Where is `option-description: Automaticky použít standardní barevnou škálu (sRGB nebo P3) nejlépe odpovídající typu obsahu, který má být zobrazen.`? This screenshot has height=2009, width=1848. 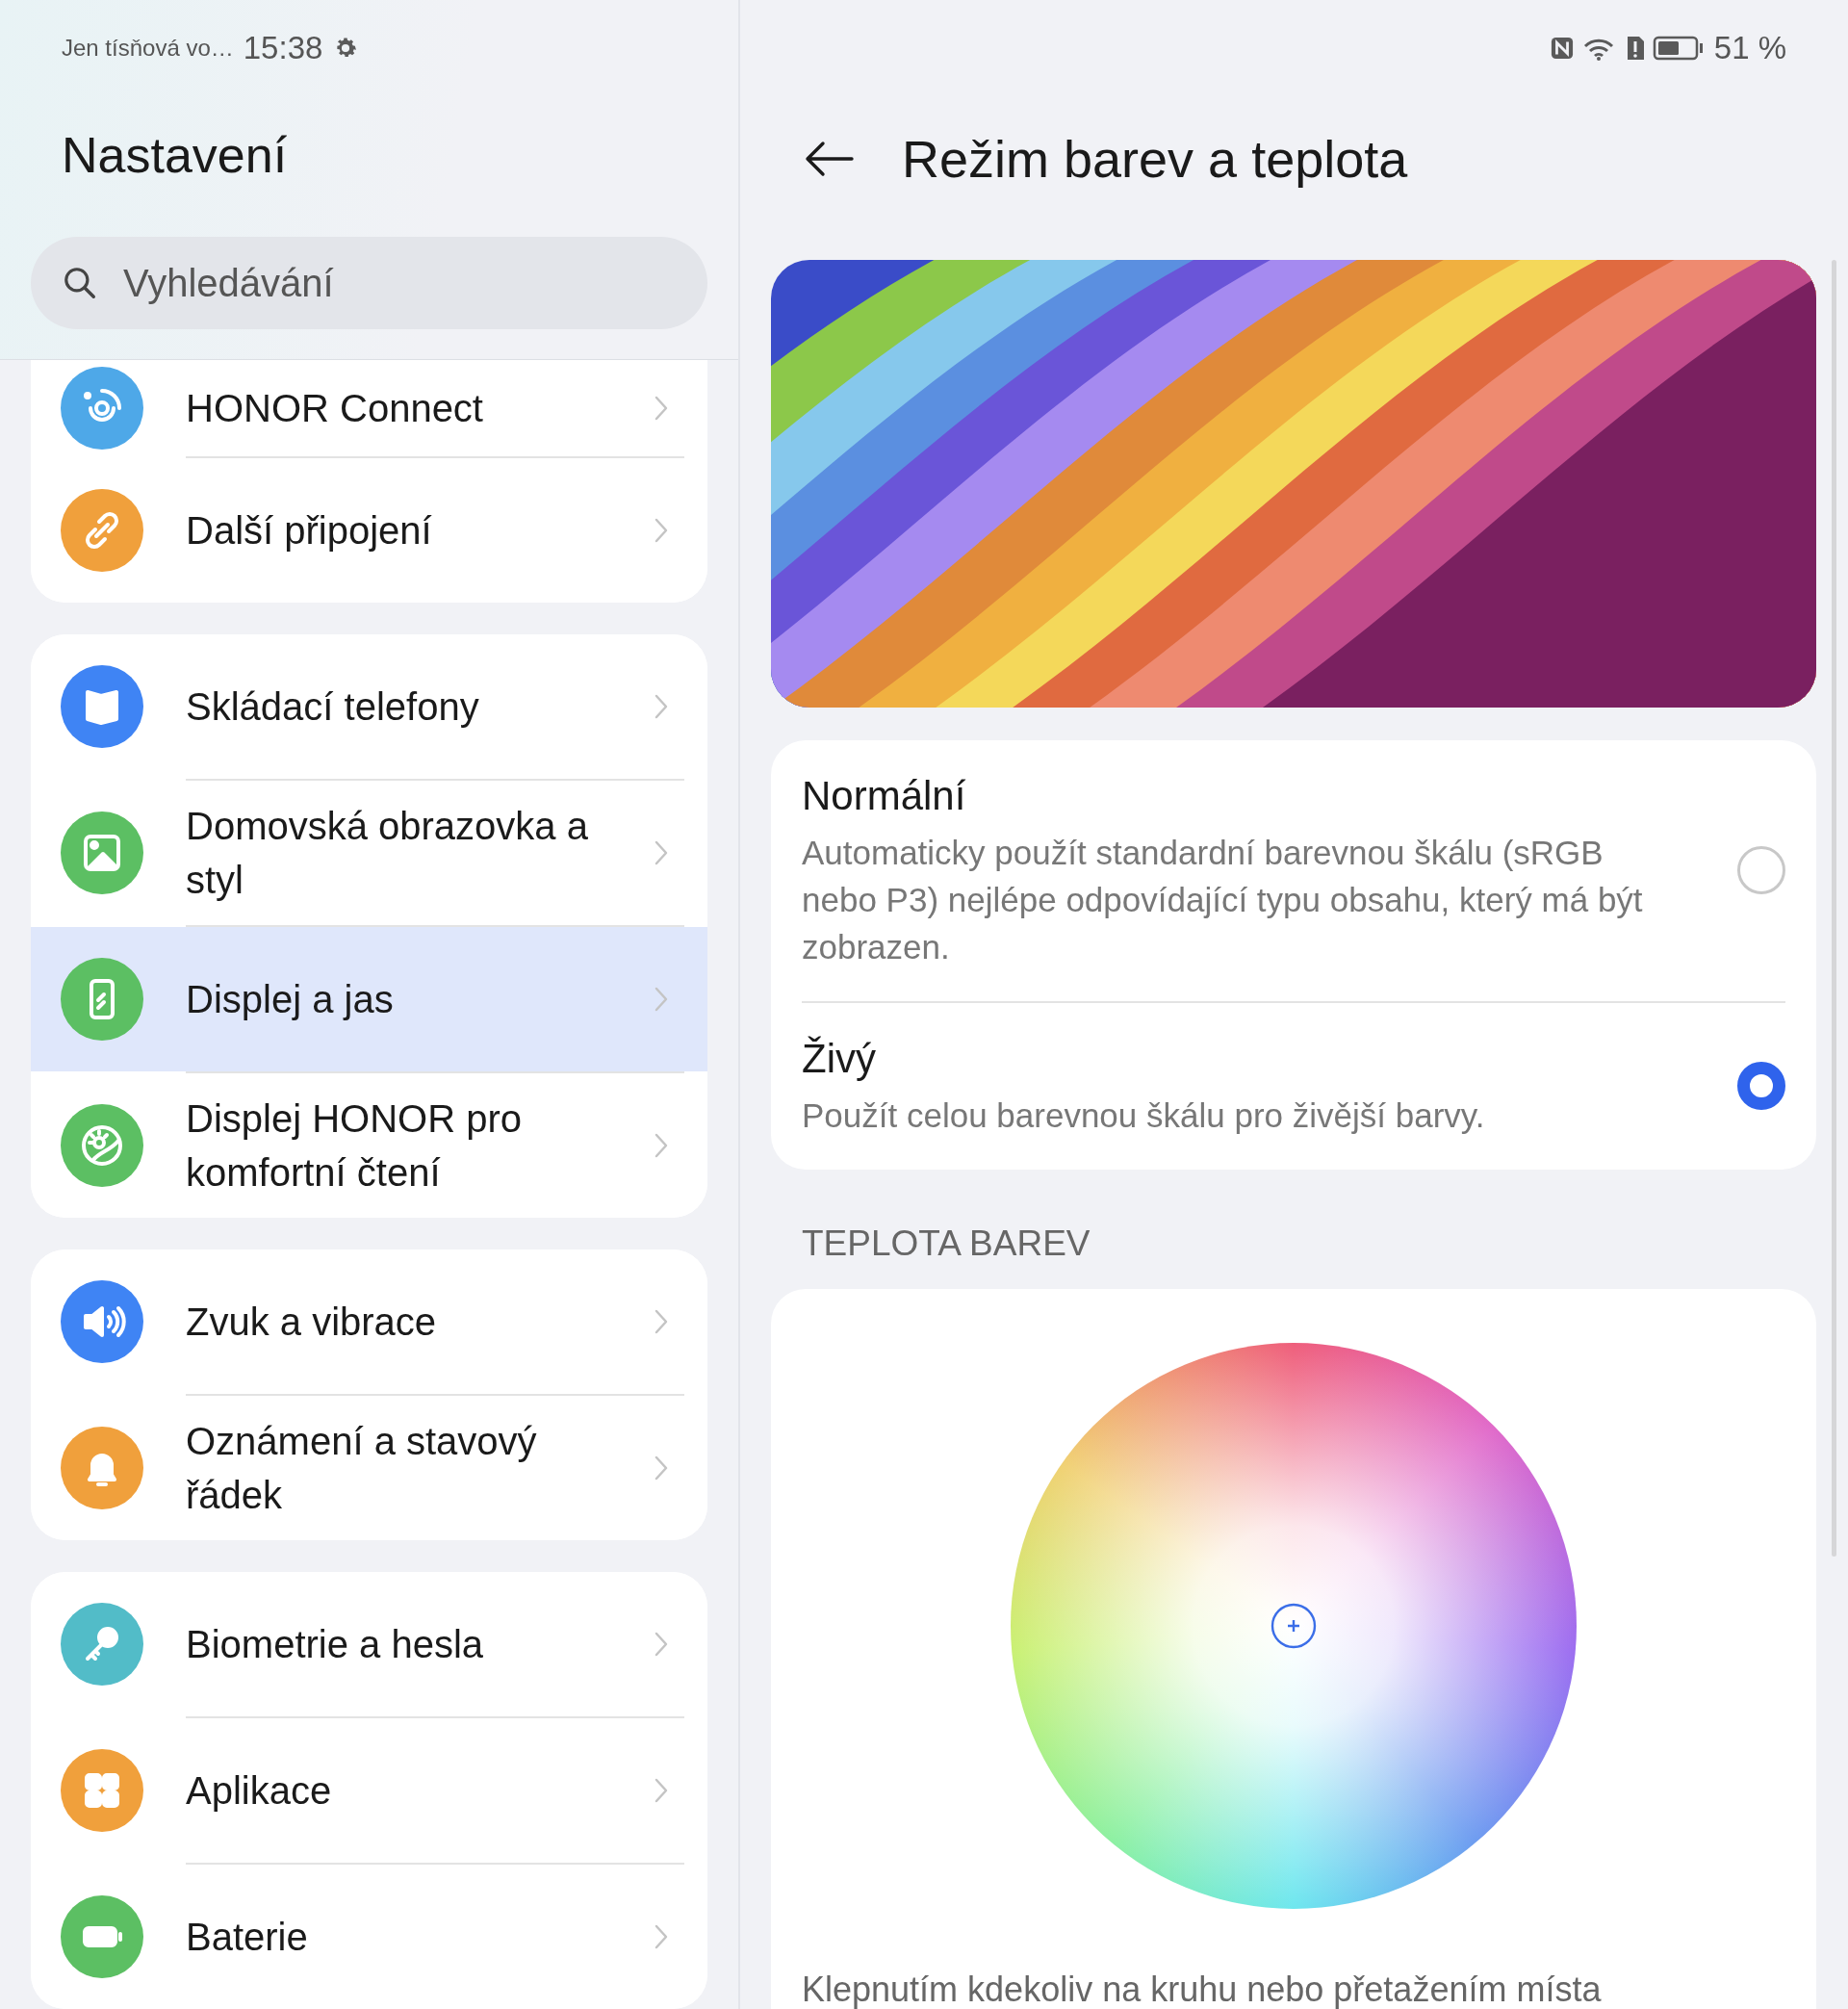
option-description: Automaticky použít standardní barevnou škálu (sRGB nebo P3) nejlépe odpovídající typu obsahu, který má být zobrazen. is located at coordinates (1223, 900).